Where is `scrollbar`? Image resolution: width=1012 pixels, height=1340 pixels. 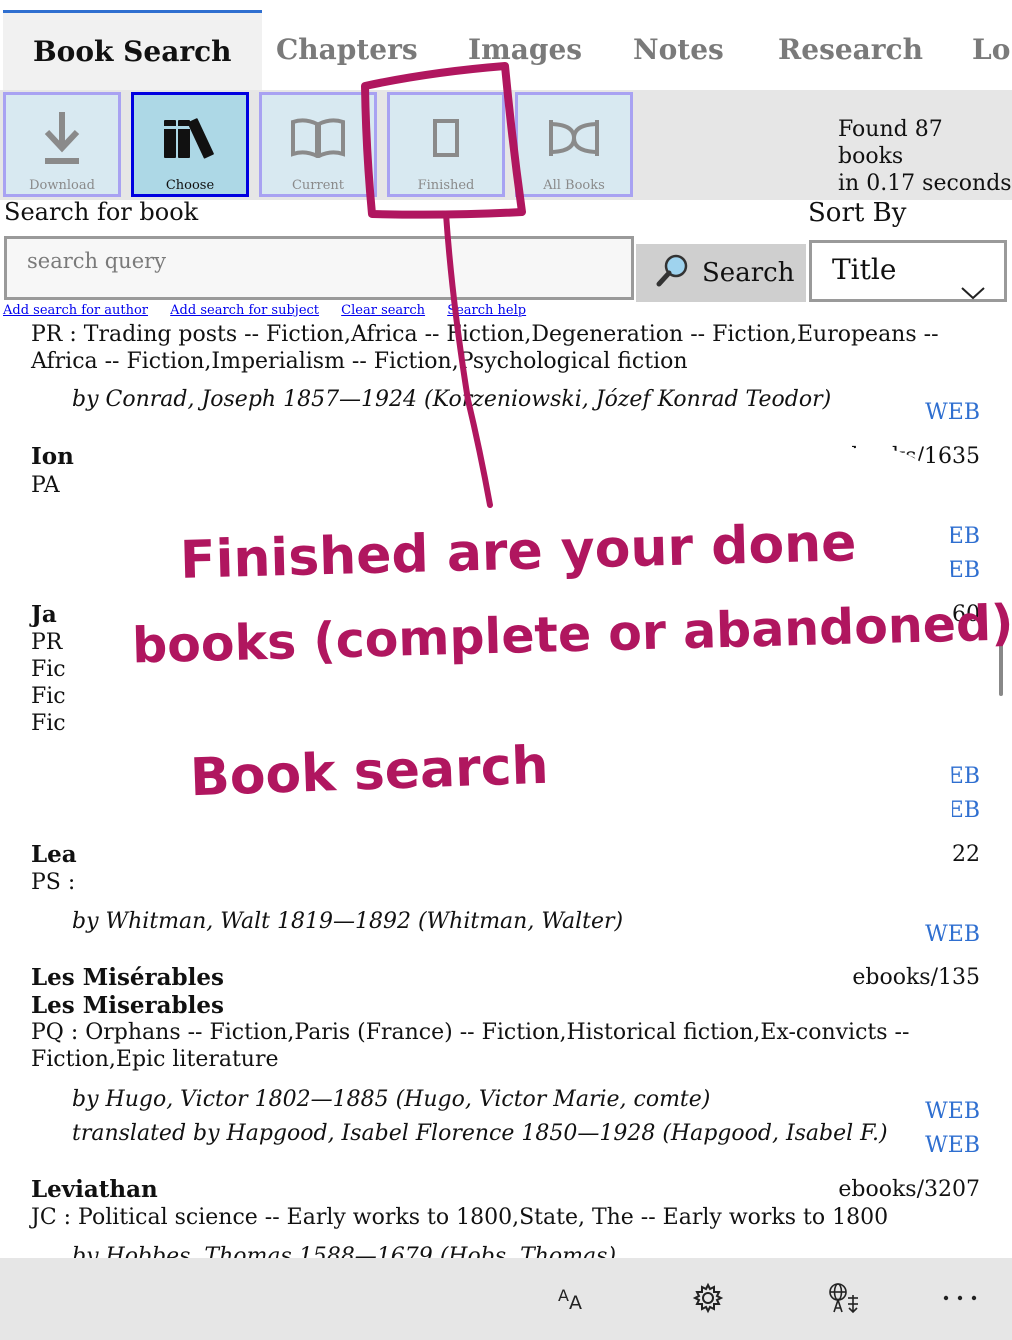
scrollbar is located at coordinates (1001, 666).